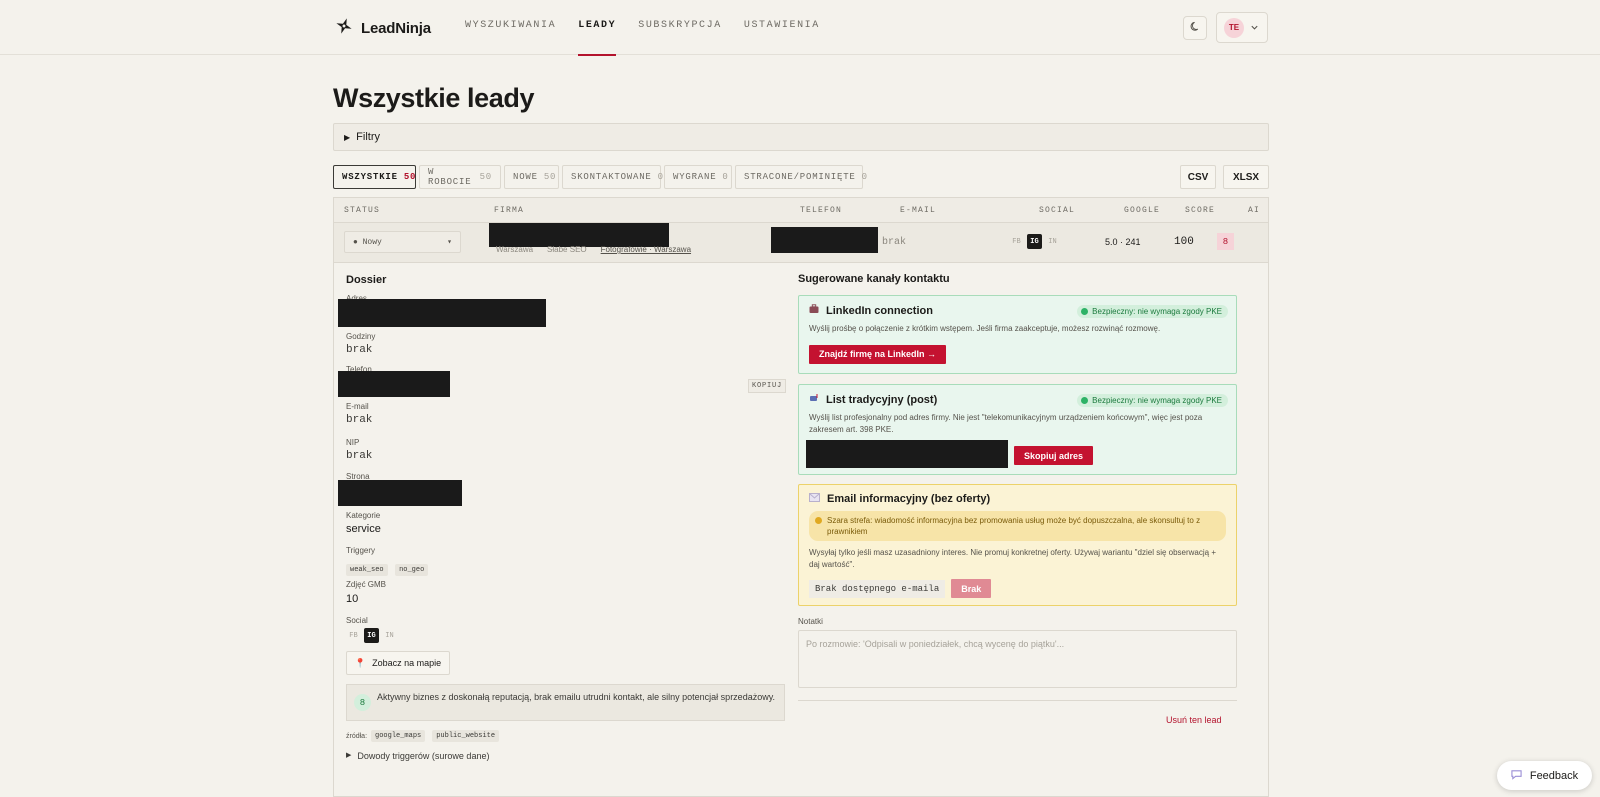 The width and height of the screenshot is (1600, 797). Describe the element at coordinates (509, 210) in the screenshot. I see `col-firma: FIRMA` at that location.